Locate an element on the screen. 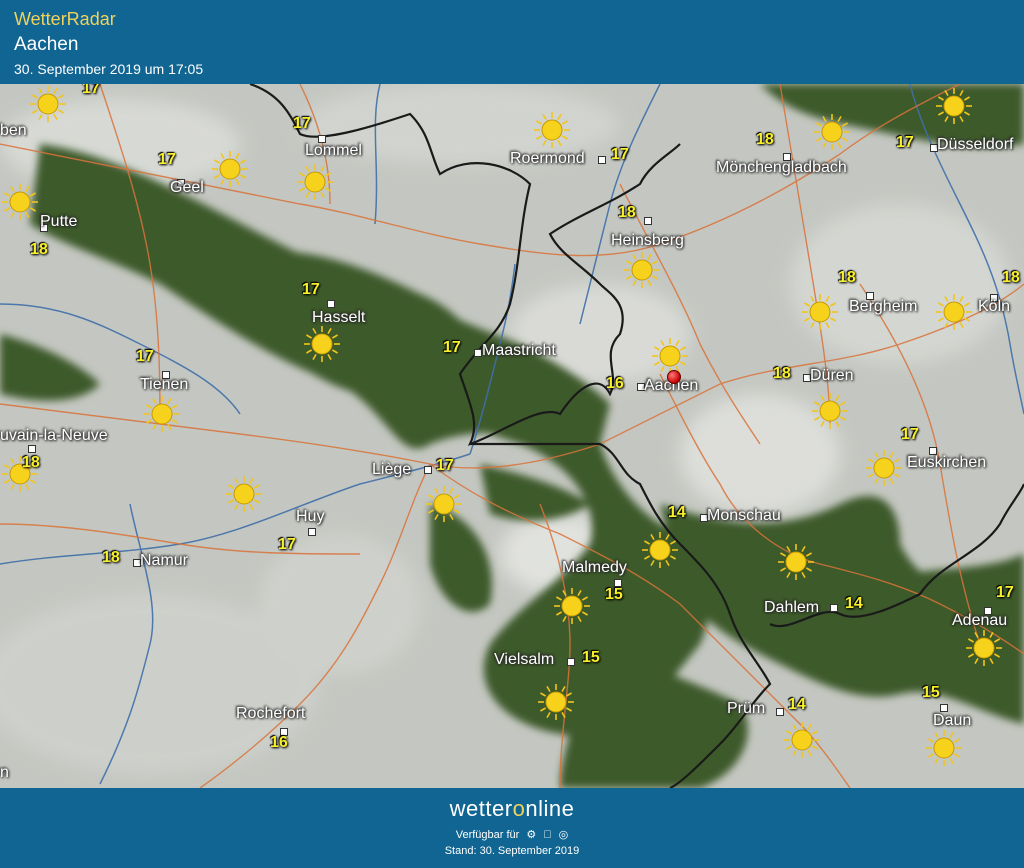  place-temp-namur: 18 is located at coordinates (111, 557).